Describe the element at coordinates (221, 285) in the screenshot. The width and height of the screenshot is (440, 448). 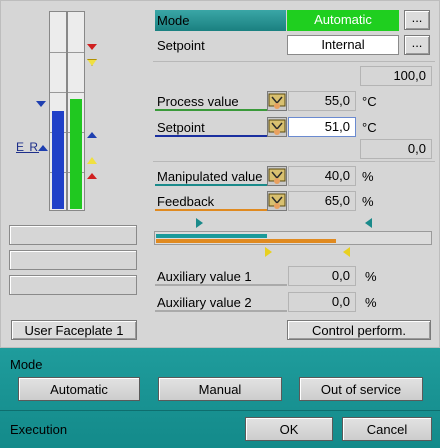
I see `aux1-underline` at that location.